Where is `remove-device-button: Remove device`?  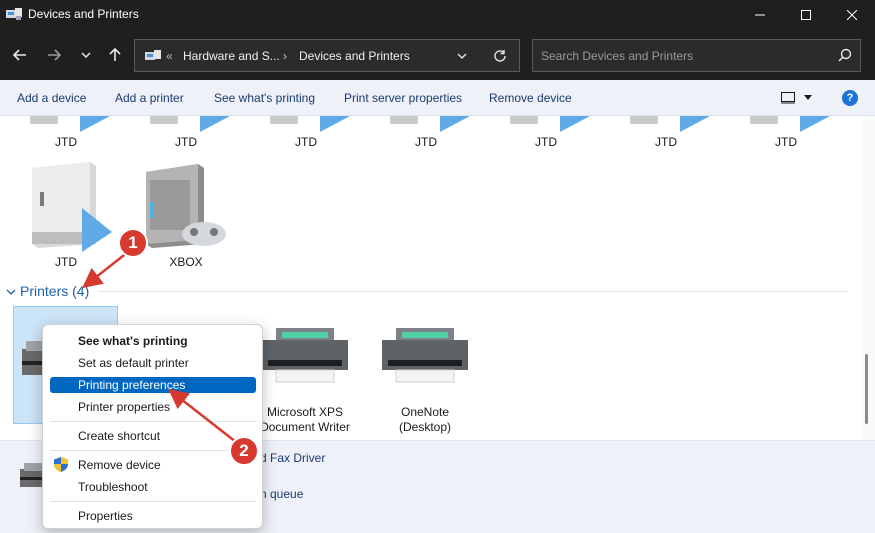
remove-device-button: Remove device is located at coordinates (530, 98).